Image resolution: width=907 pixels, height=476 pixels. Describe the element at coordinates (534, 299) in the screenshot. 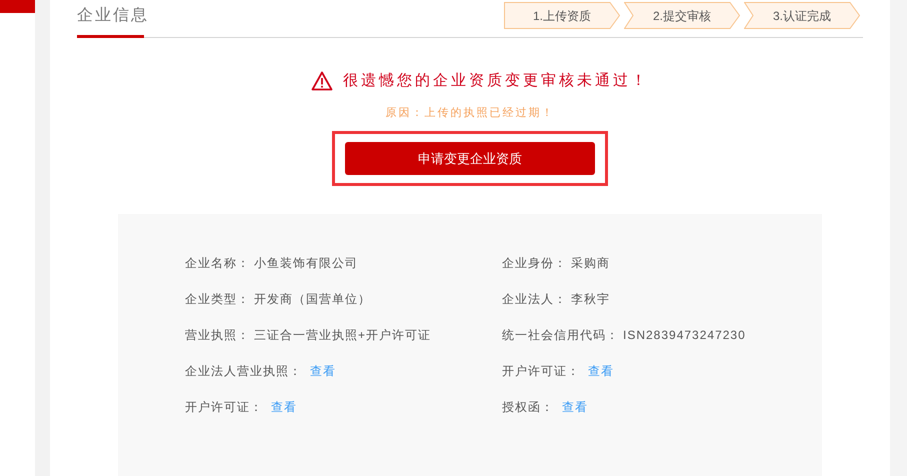

I see `field-label: 企业法人：` at that location.